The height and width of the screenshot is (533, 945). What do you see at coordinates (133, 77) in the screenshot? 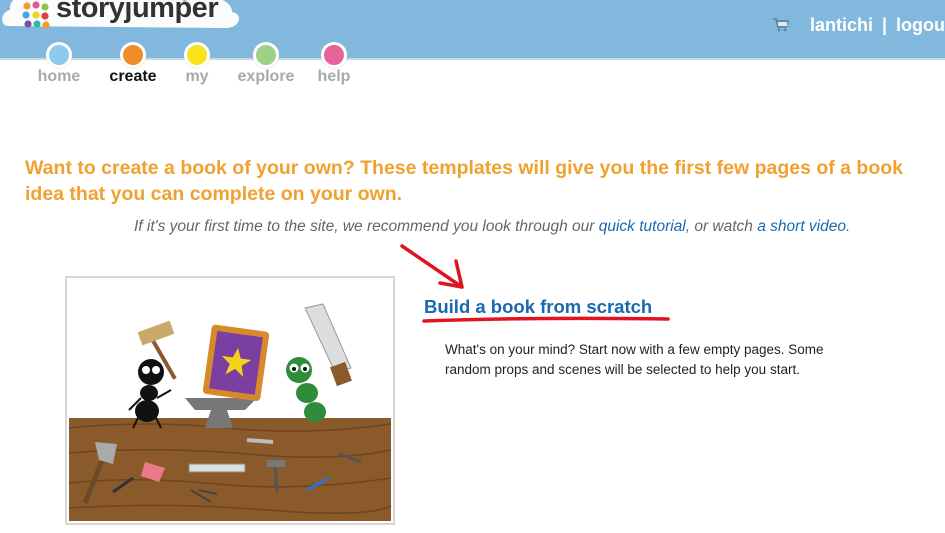
I see `nav-create-label: create` at bounding box center [133, 77].